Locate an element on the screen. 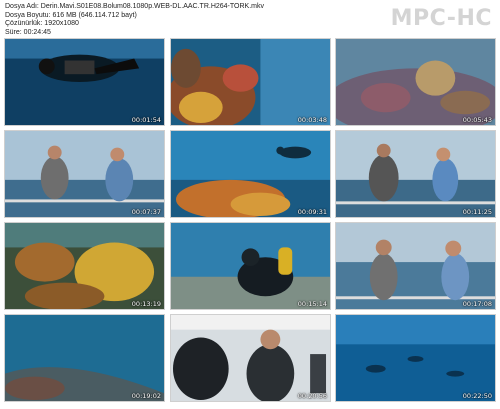 The height and width of the screenshot is (409, 500). distant-divers-icon is located at coordinates (415, 358).